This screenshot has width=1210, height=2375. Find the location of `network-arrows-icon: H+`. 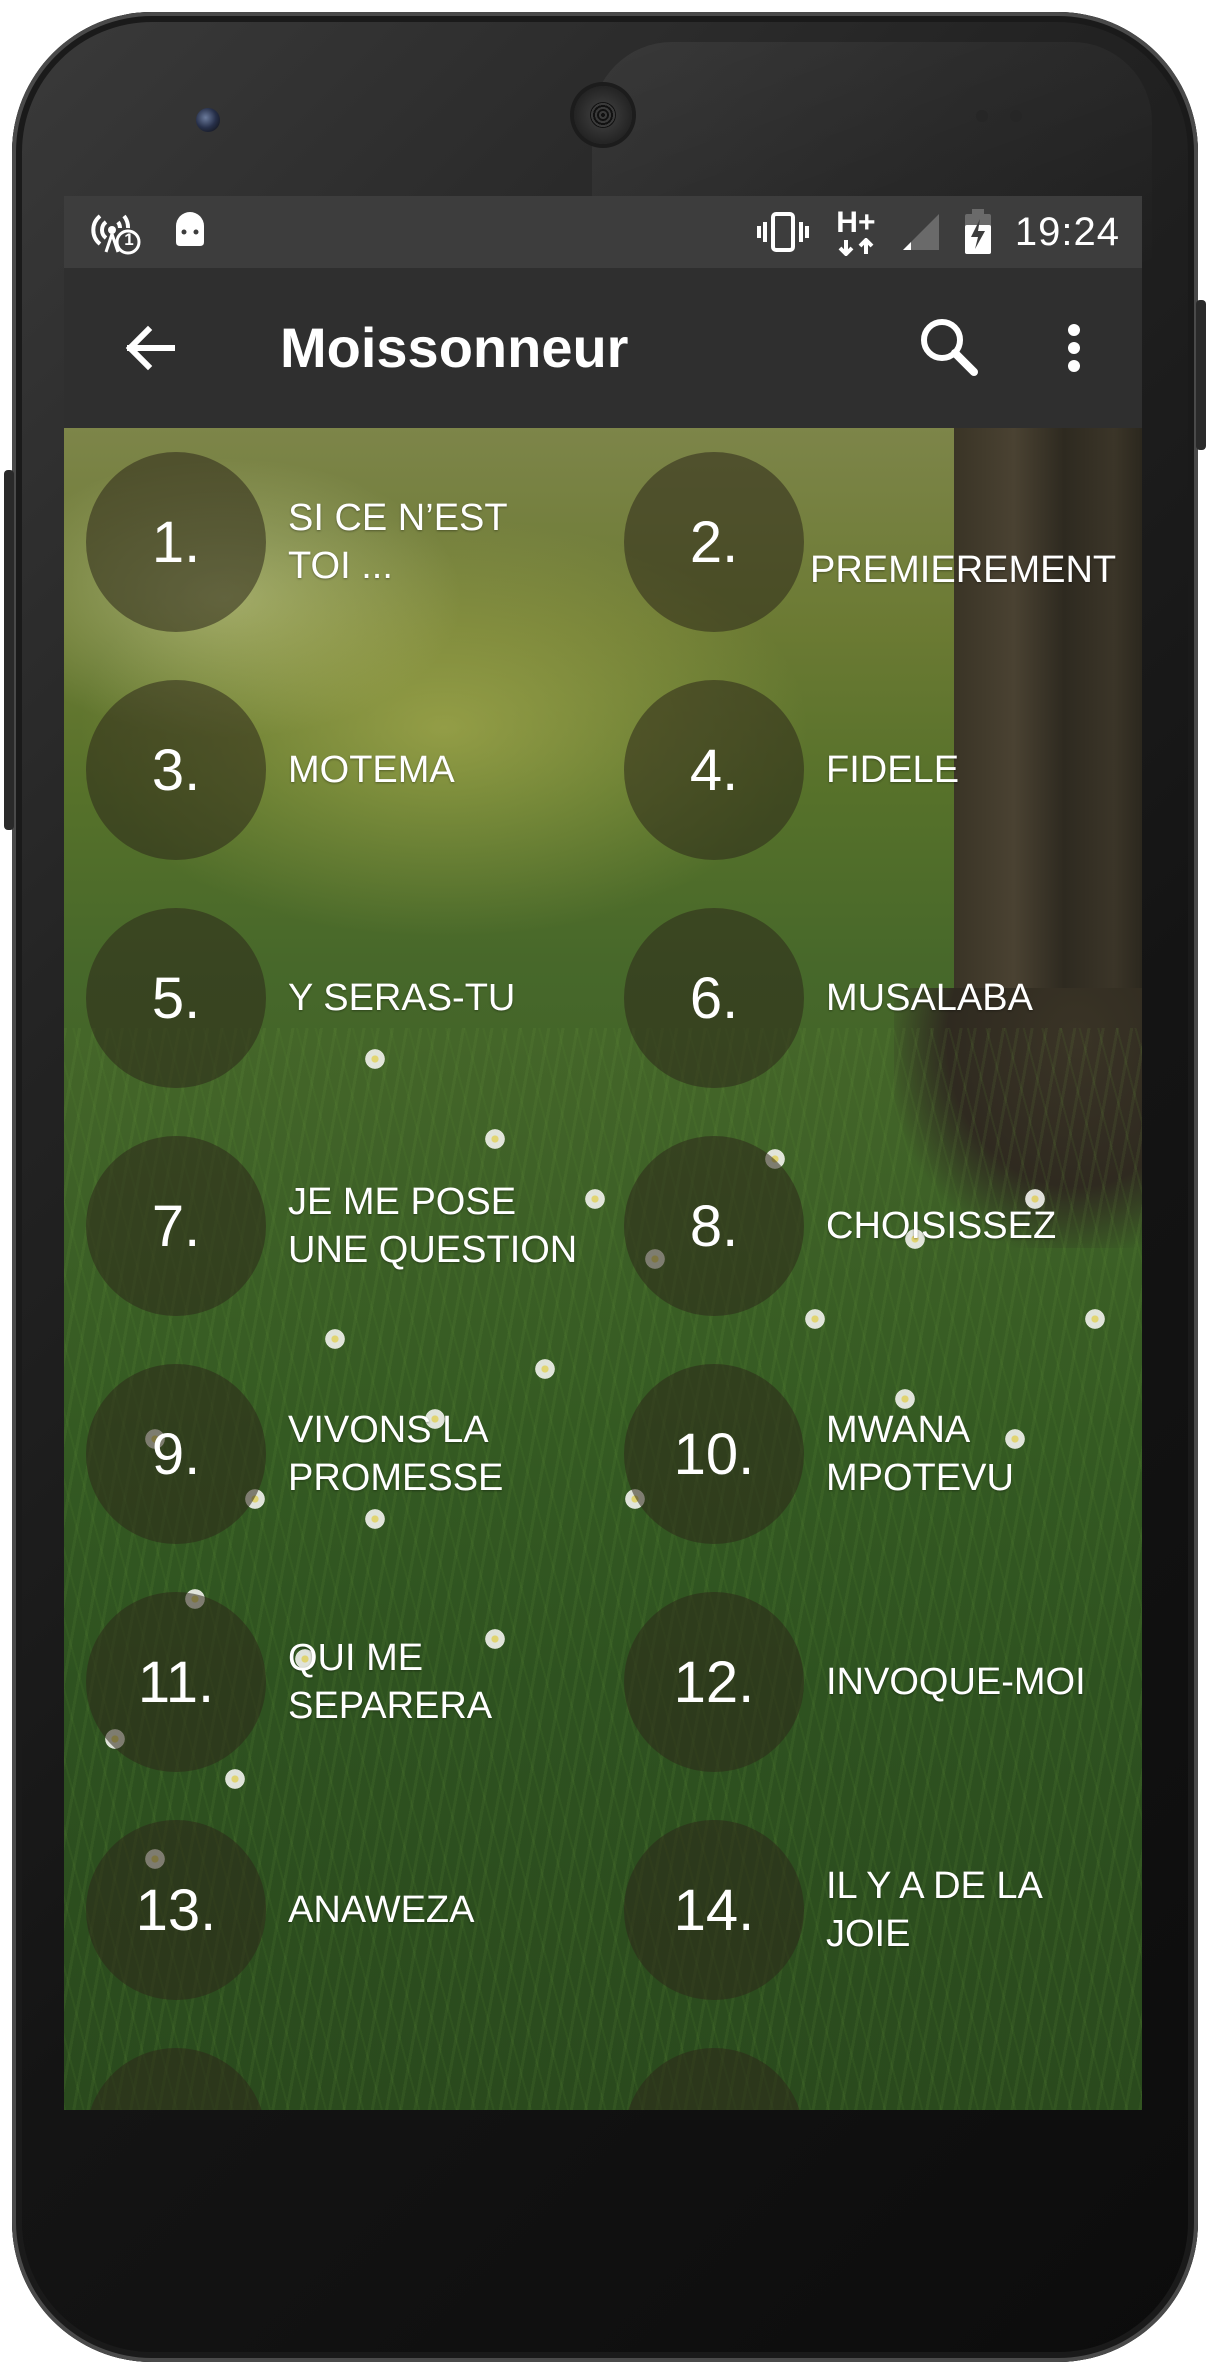

network-arrows-icon: H+ is located at coordinates (856, 232).